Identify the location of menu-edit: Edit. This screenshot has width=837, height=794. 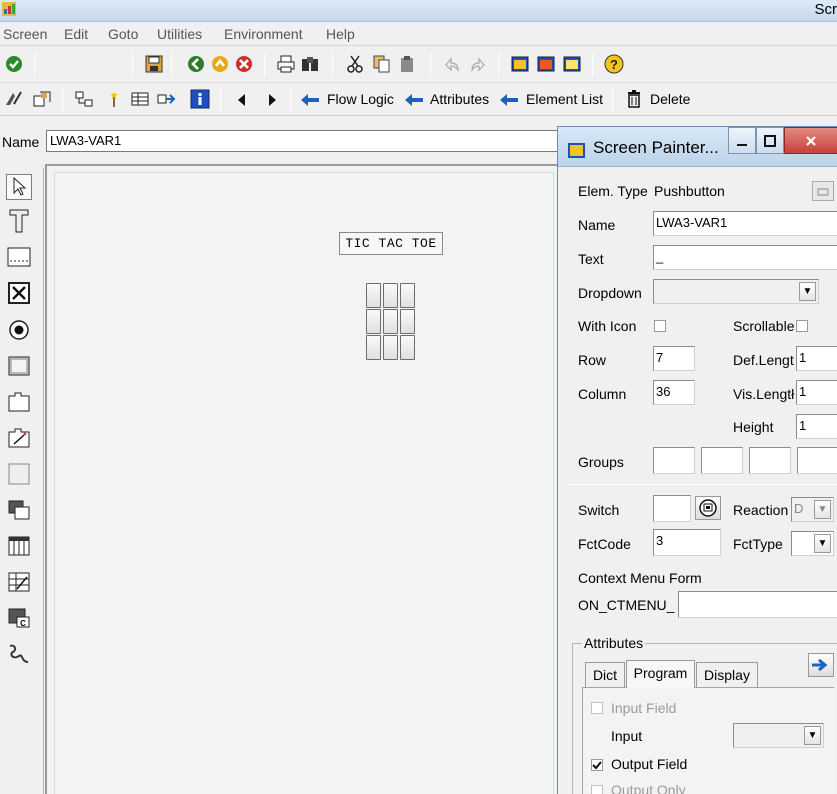
(76, 34).